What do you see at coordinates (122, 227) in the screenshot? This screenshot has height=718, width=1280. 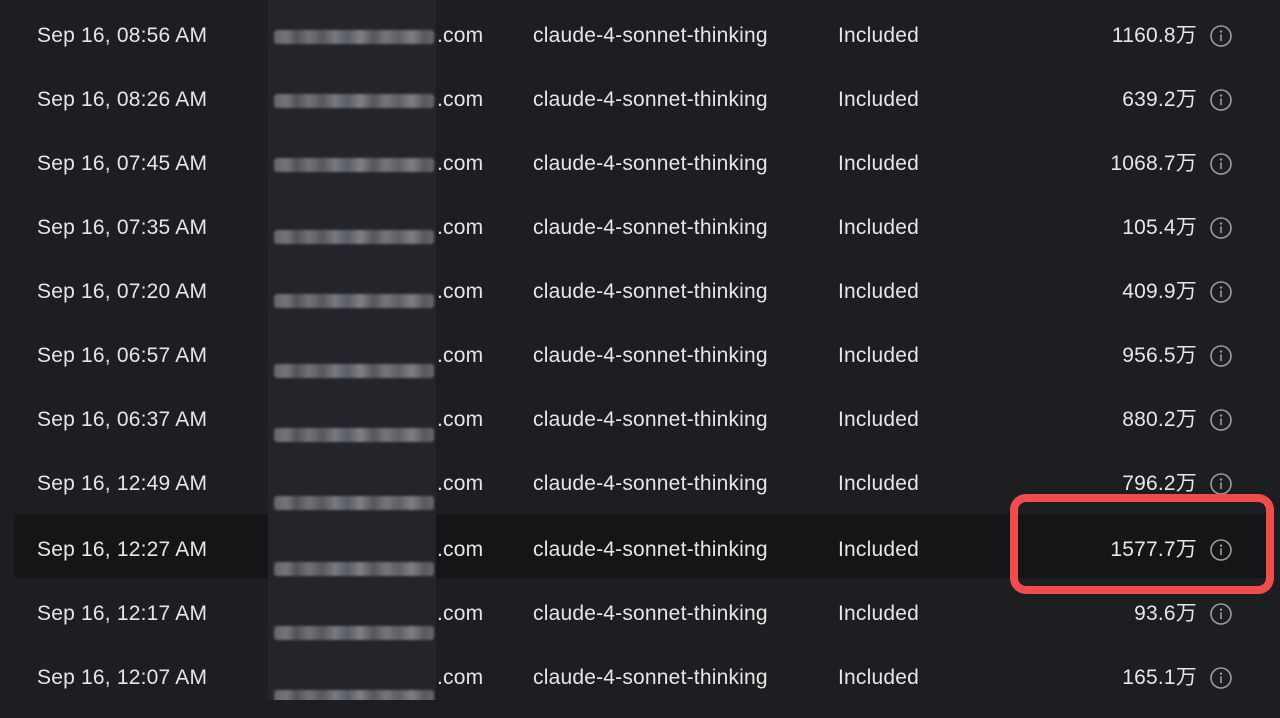 I see `row-date: Sep 16, 07:35 AM` at bounding box center [122, 227].